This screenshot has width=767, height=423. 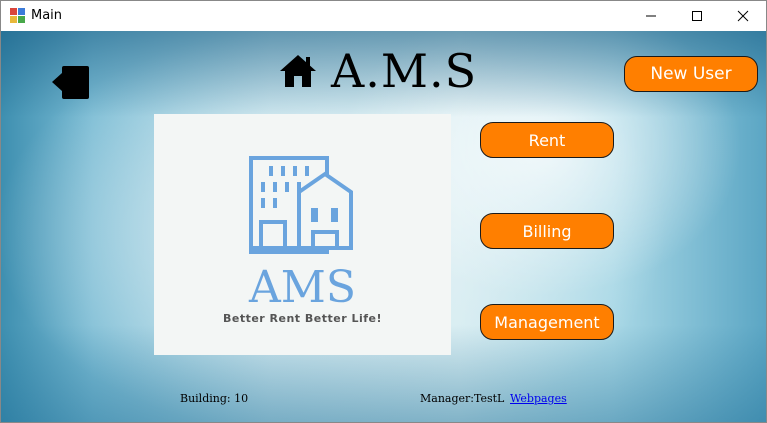 I want to click on logo-brand-text: AMS, so click(x=302, y=287).